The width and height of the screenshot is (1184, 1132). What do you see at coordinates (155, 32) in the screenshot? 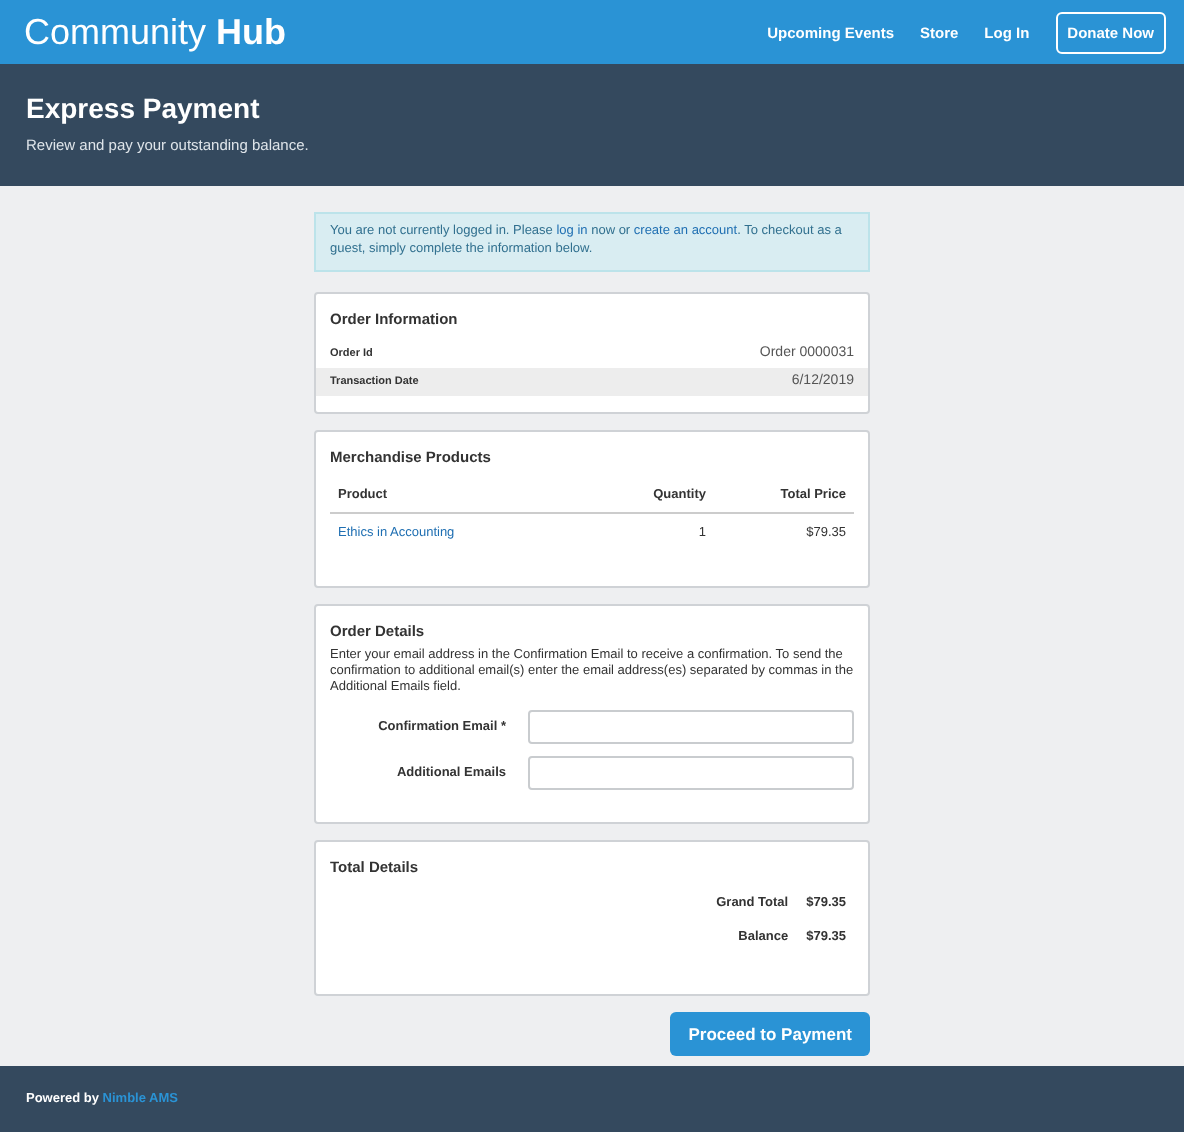
I see `brand-logo: Community Hub` at bounding box center [155, 32].